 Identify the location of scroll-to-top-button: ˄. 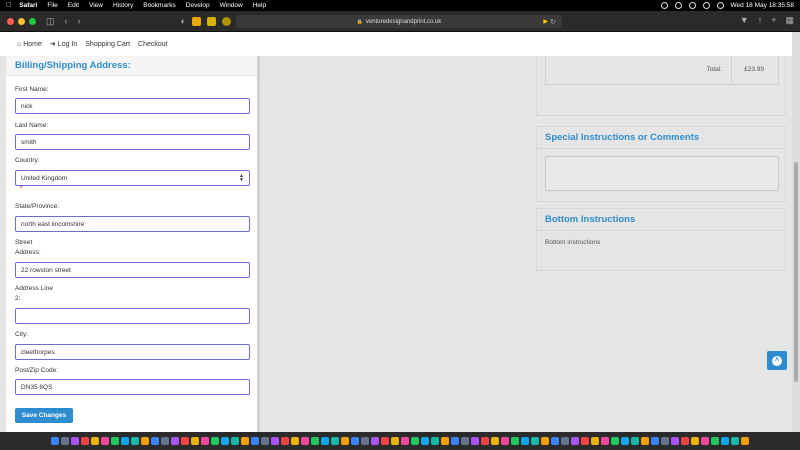
(777, 360).